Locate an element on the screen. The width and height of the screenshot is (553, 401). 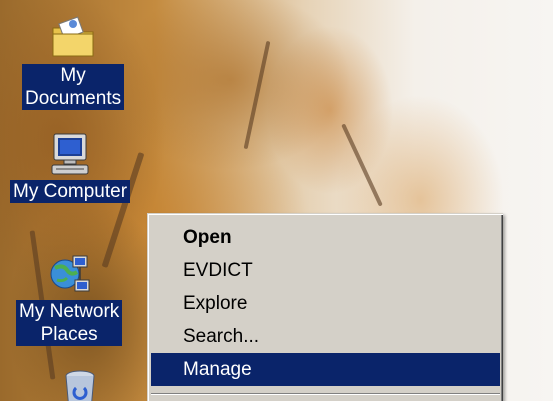
network-places-icon is located at coordinates (69, 274).